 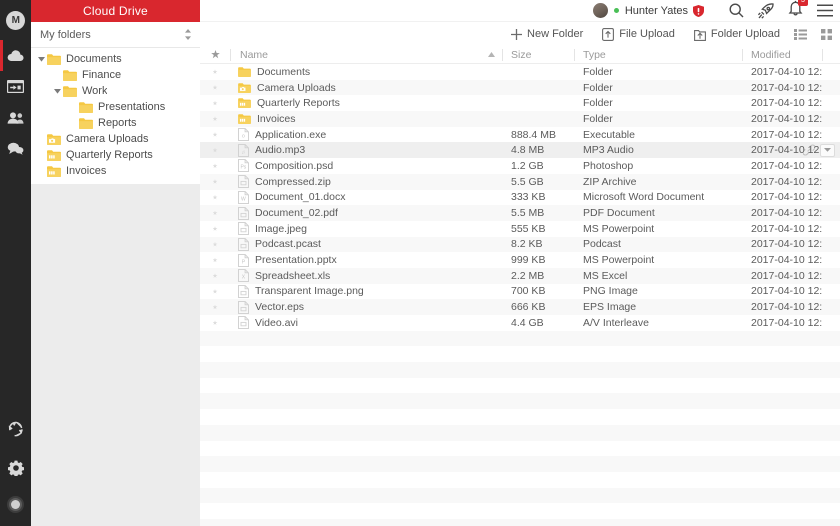 I want to click on tree-node: Quarterly Reports, so click(x=115, y=155).